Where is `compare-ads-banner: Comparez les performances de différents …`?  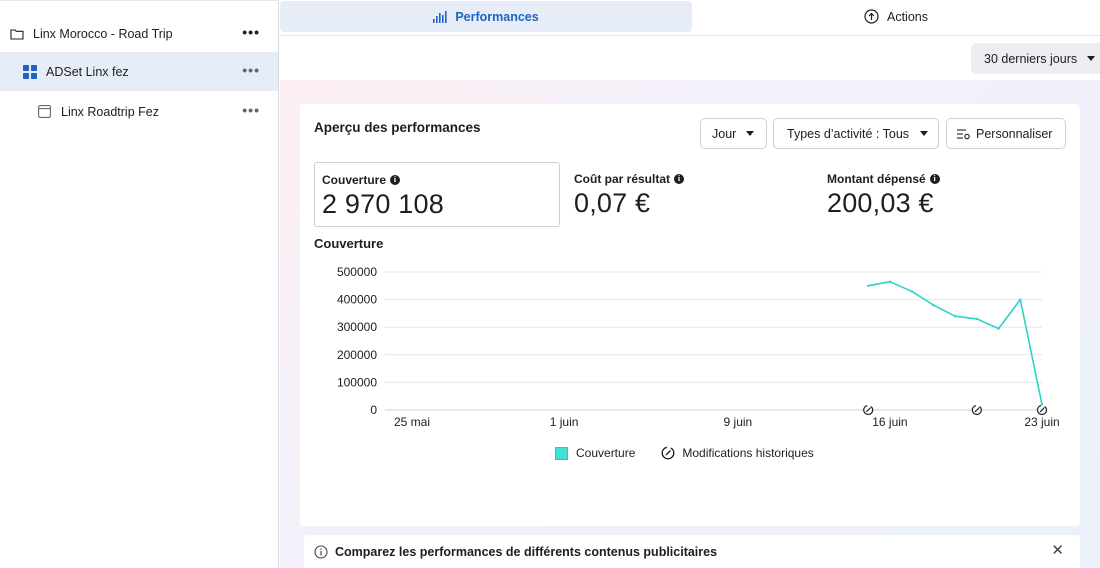 compare-ads-banner: Comparez les performances de différents … is located at coordinates (692, 551).